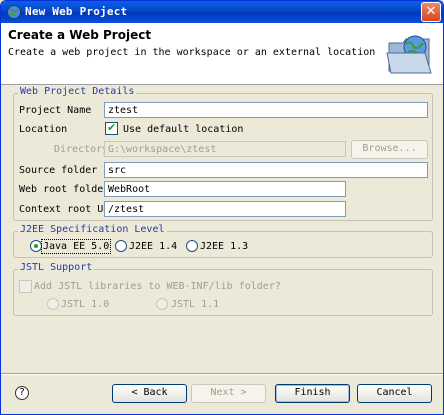 This screenshot has width=444, height=415. What do you see at coordinates (224, 246) in the screenshot?
I see `j2ee-1-3-label: J2EE 1.3` at bounding box center [224, 246].